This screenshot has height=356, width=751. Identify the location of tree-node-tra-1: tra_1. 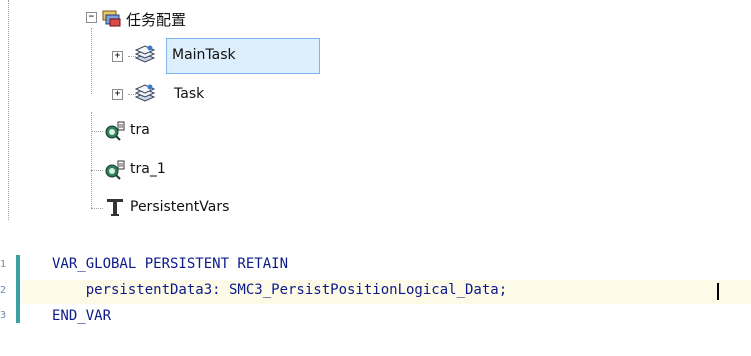
(200, 171).